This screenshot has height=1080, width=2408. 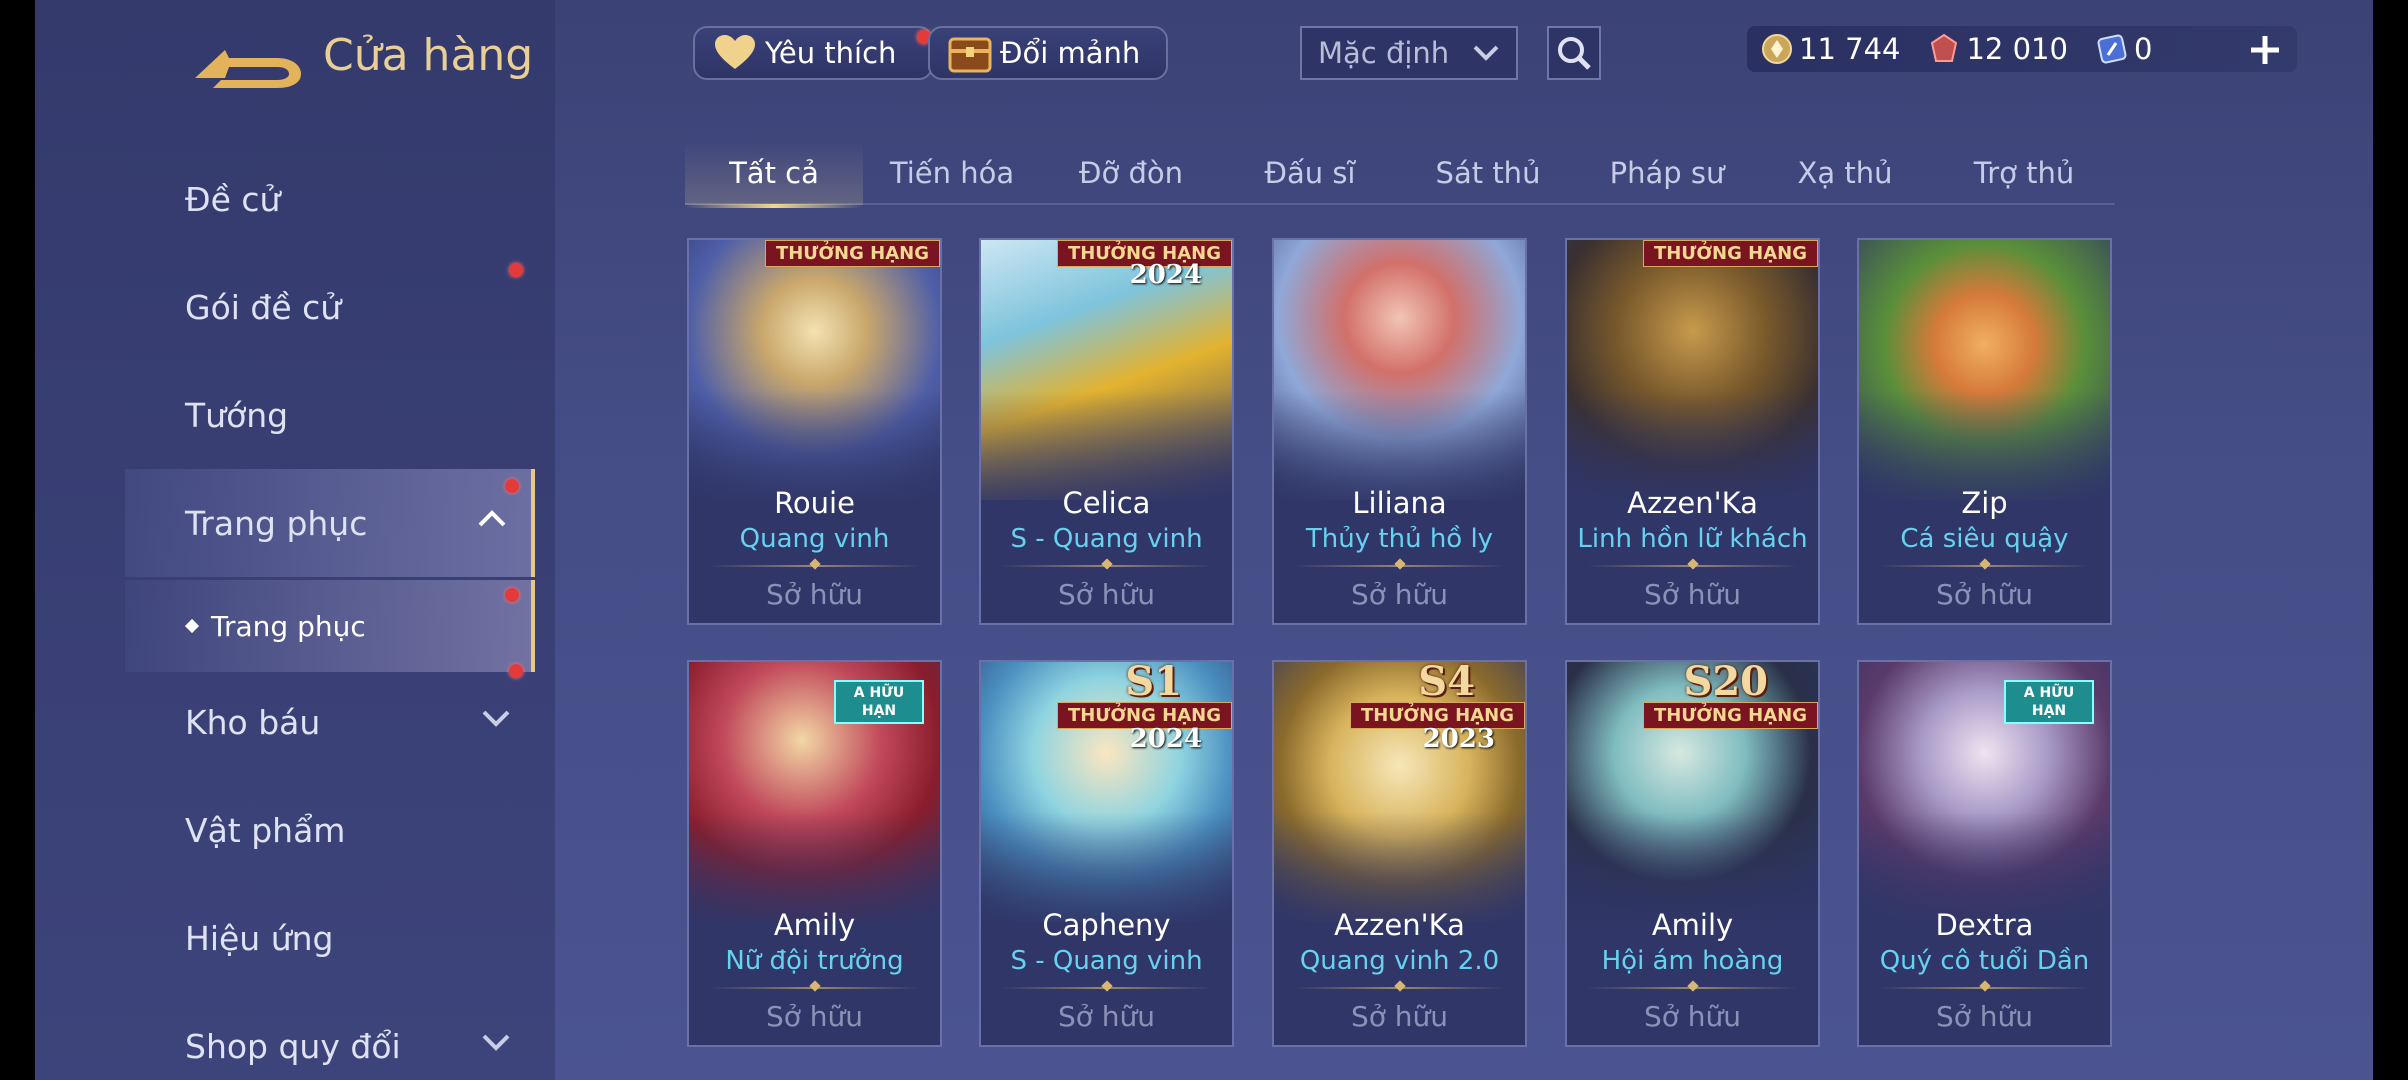 I want to click on sidebar-item-featured: Đề cử, so click(x=330, y=199).